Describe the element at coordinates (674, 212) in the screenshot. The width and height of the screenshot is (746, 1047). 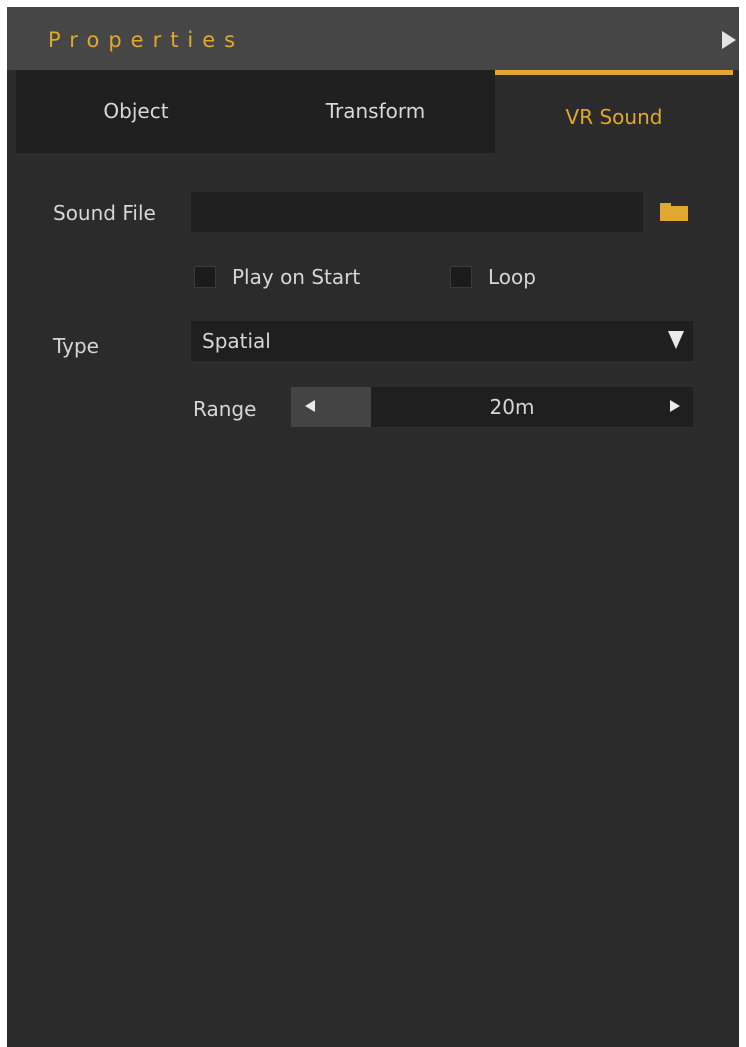
I see `folder-icon` at that location.